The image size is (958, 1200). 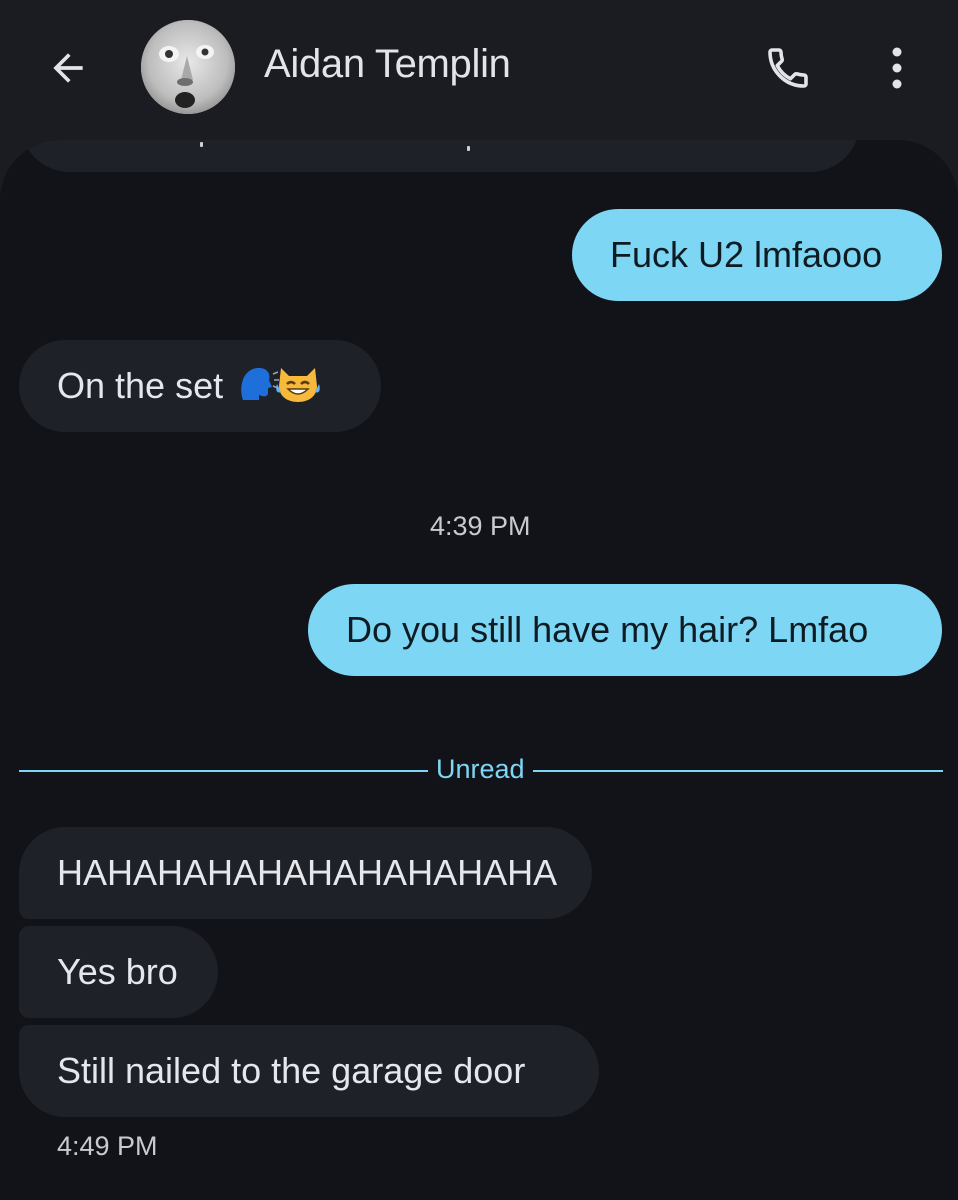 What do you see at coordinates (607, 629) in the screenshot?
I see `message-text: Do you still have my hair? Lmfao` at bounding box center [607, 629].